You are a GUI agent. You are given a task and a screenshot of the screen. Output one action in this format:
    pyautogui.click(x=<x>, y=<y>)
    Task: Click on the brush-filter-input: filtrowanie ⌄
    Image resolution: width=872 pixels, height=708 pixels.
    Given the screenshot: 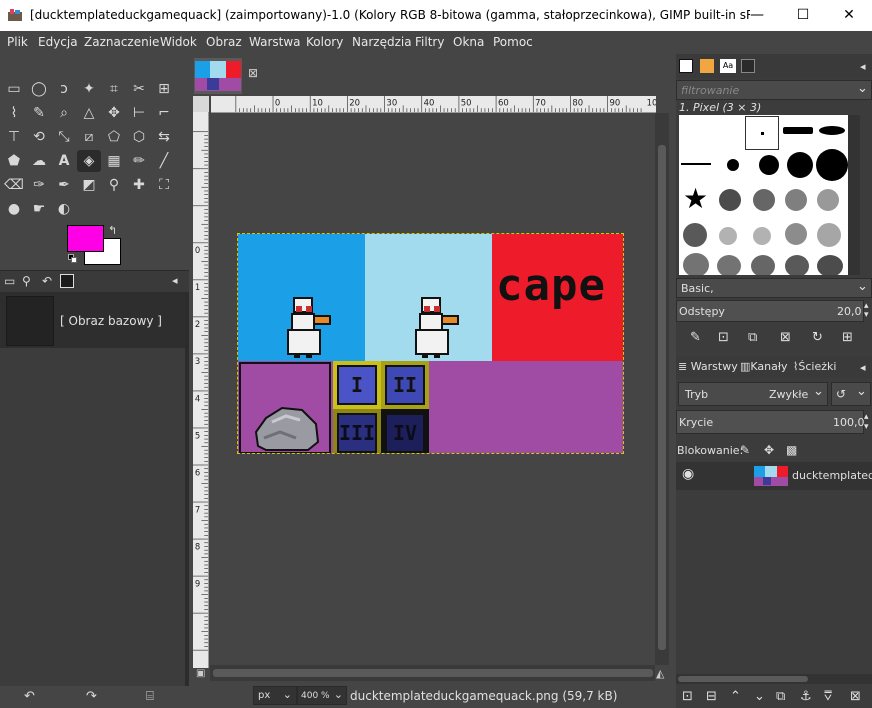 What is the action you would take?
    pyautogui.click(x=774, y=90)
    